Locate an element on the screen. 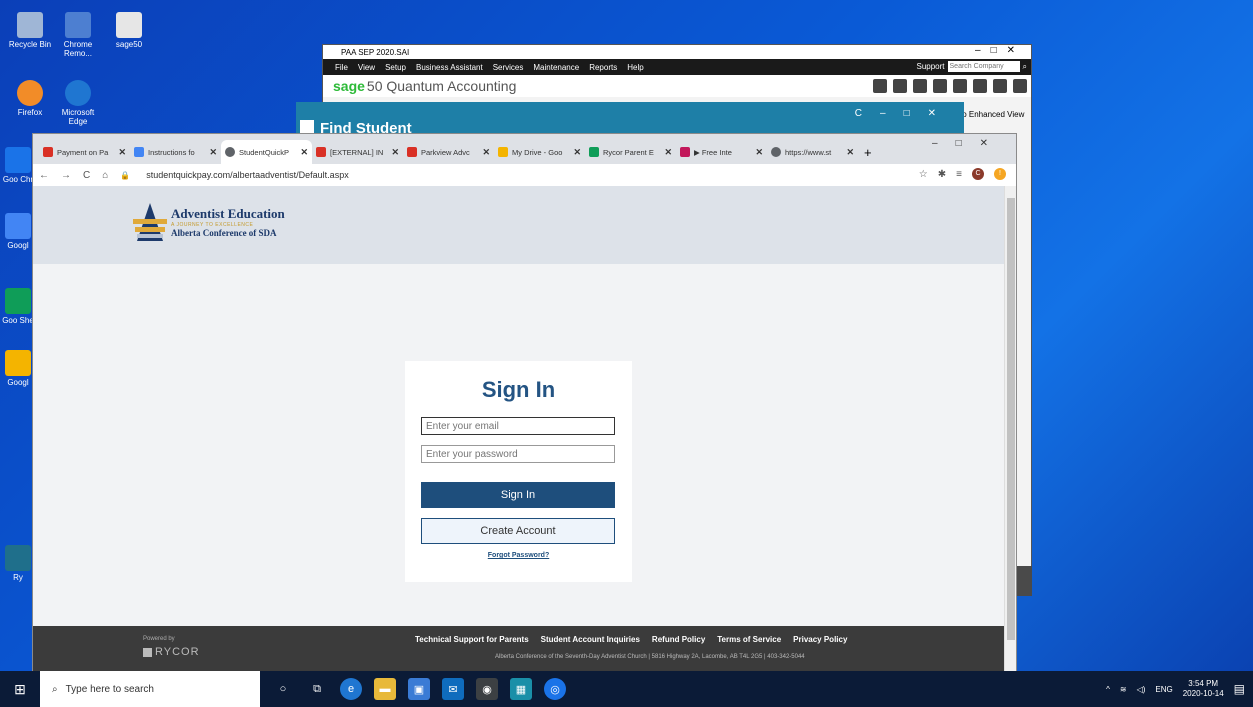 This screenshot has width=1253, height=707. reload-icon: C is located at coordinates (86, 175).